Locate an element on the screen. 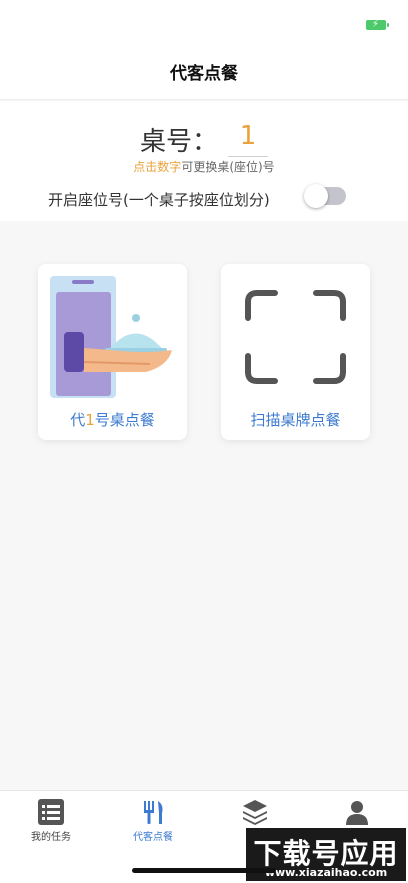  change-table-hint: 点击数字可更换桌(座位)号 is located at coordinates (204, 166).